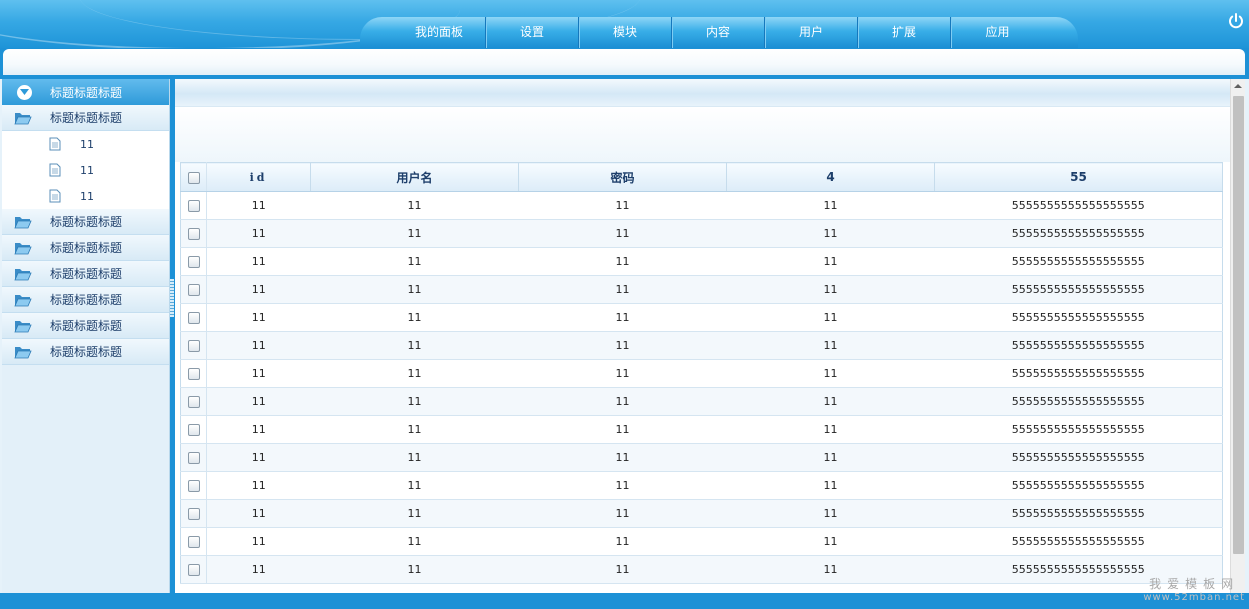 The width and height of the screenshot is (1249, 609). What do you see at coordinates (414, 177) in the screenshot?
I see `column-header-username: 用户名` at bounding box center [414, 177].